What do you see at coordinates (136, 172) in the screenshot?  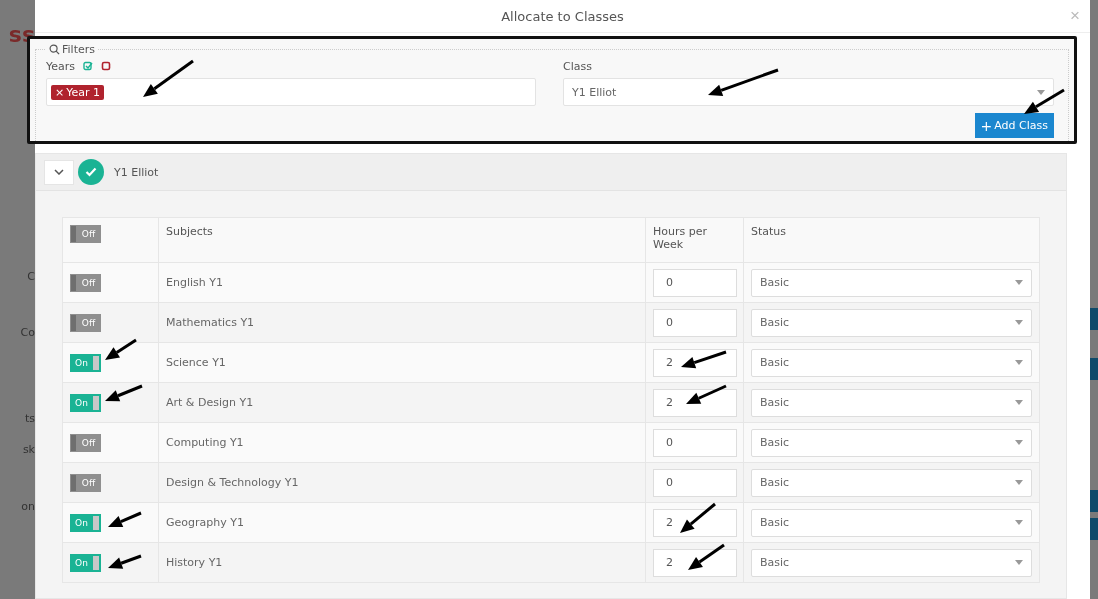 I see `class-title: Y1 Elliot` at bounding box center [136, 172].